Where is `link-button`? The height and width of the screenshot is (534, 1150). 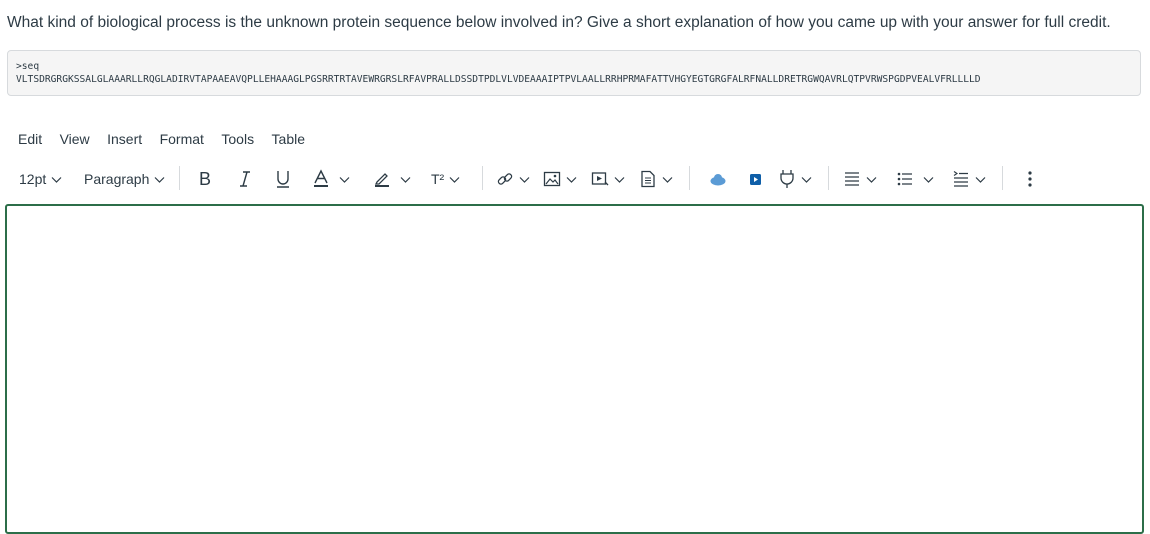 link-button is located at coordinates (513, 179).